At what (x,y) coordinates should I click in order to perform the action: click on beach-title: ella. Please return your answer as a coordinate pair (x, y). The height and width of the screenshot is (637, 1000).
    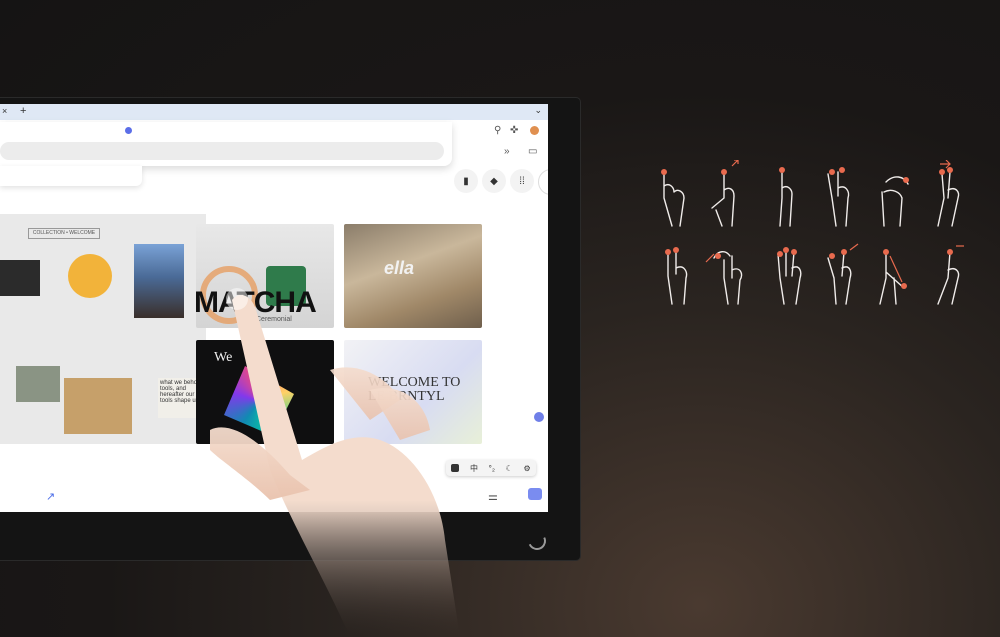
    Looking at the image, I should click on (399, 268).